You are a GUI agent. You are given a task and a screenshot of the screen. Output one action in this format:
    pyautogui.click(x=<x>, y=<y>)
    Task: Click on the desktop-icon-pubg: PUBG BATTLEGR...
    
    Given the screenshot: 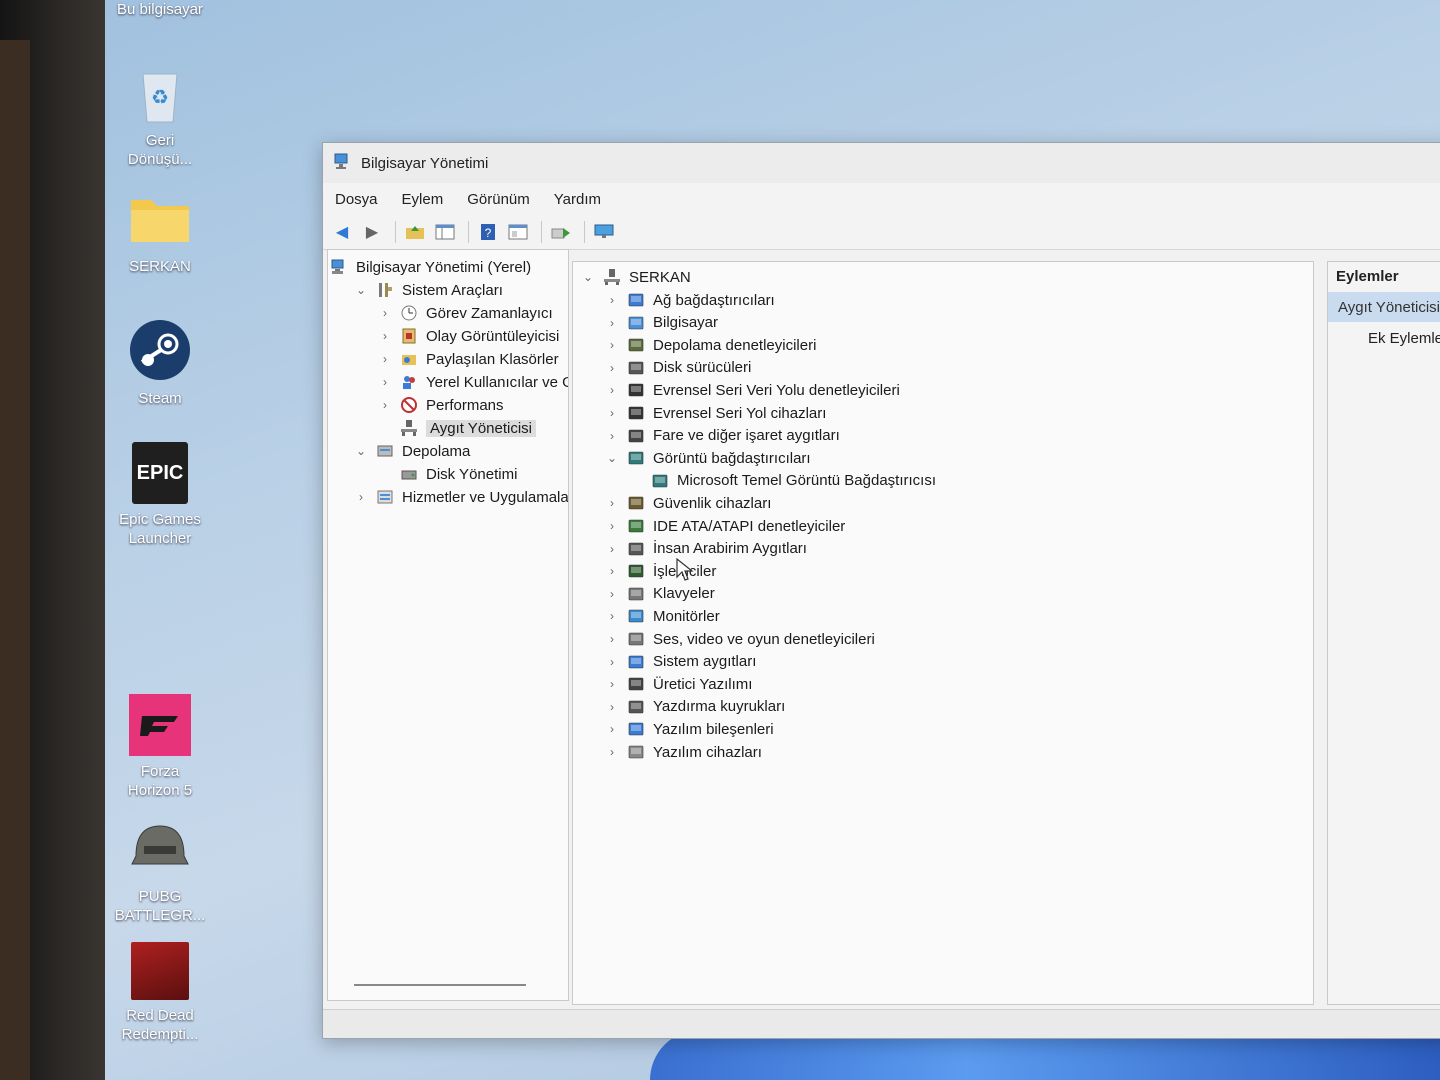 What is the action you would take?
    pyautogui.click(x=160, y=872)
    